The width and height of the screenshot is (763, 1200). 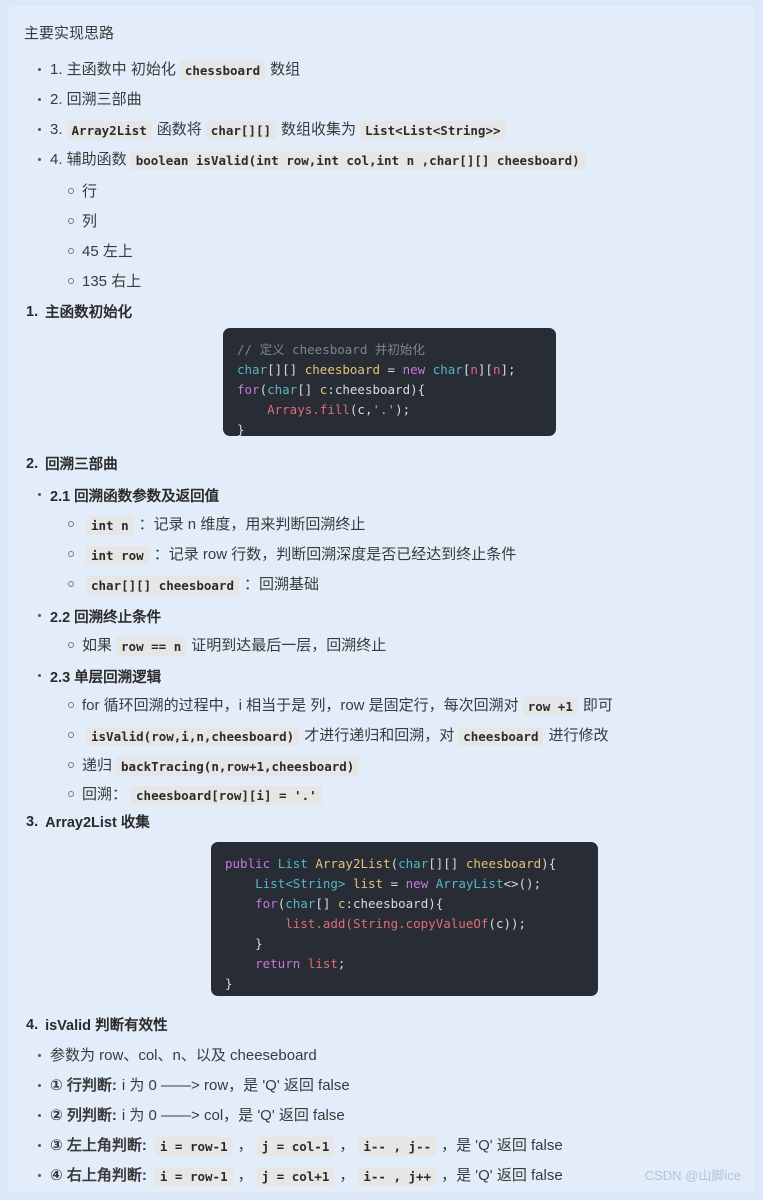 I want to click on code-token: (, so click(x=394, y=863).